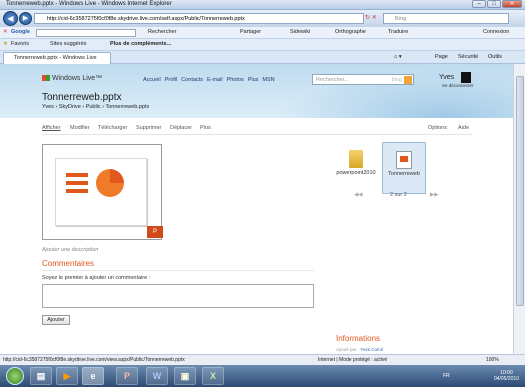 The image size is (525, 387). What do you see at coordinates (72, 78) in the screenshot?
I see `windows-live-logo: Windows Live™` at bounding box center [72, 78].